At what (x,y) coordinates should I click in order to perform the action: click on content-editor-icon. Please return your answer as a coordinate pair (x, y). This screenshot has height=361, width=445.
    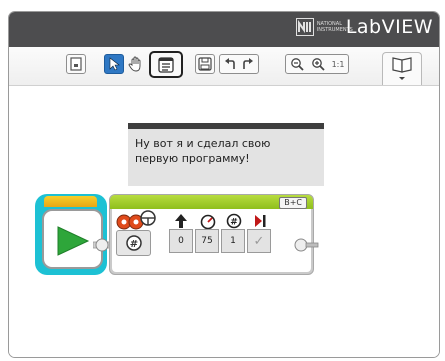
    Looking at the image, I should click on (402, 68).